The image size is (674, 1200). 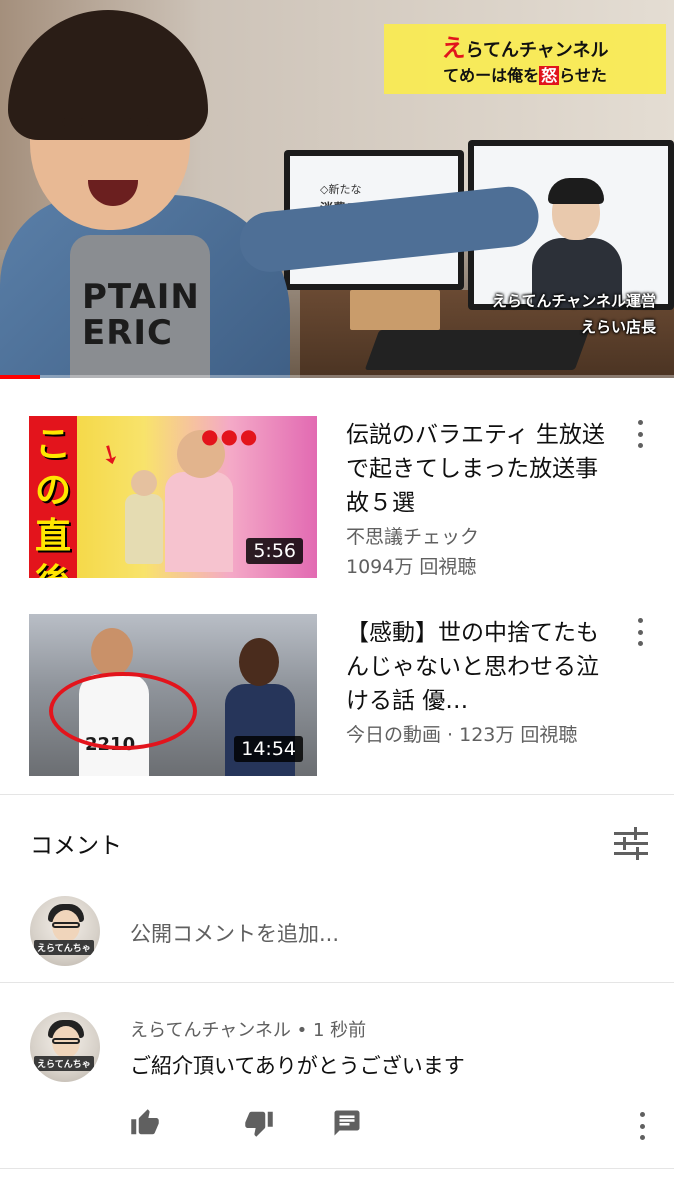 I want to click on video-thumbnail: 2210 14:54, so click(x=173, y=695).